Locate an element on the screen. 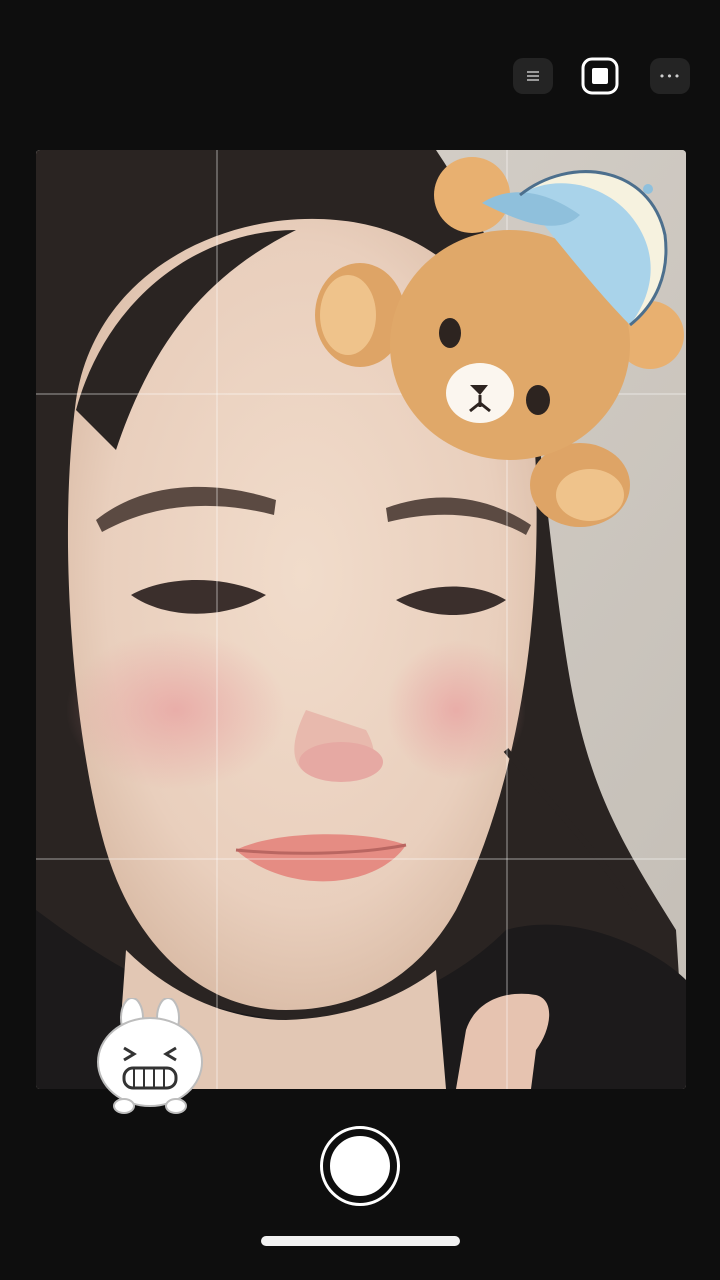  hamburger-icon is located at coordinates (533, 76).